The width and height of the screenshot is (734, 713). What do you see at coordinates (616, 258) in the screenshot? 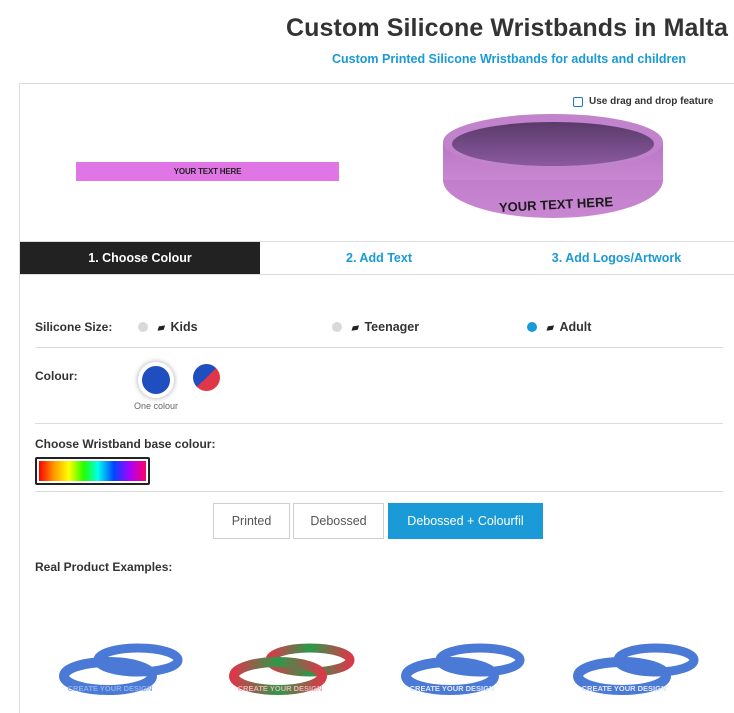
I see `tab-add-logos: 3. Add Logos/Artwork` at bounding box center [616, 258].